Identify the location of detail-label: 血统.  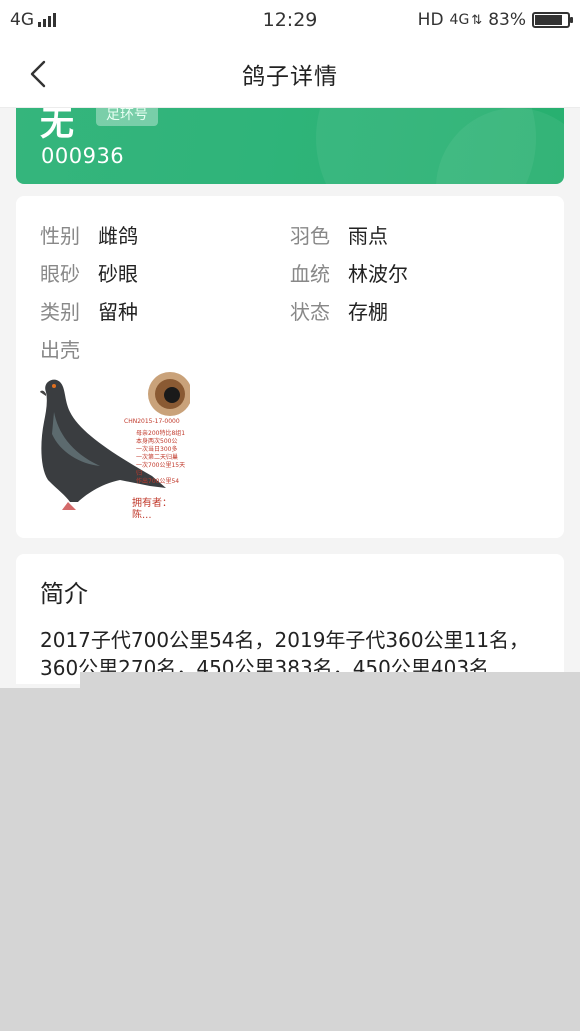
(310, 274).